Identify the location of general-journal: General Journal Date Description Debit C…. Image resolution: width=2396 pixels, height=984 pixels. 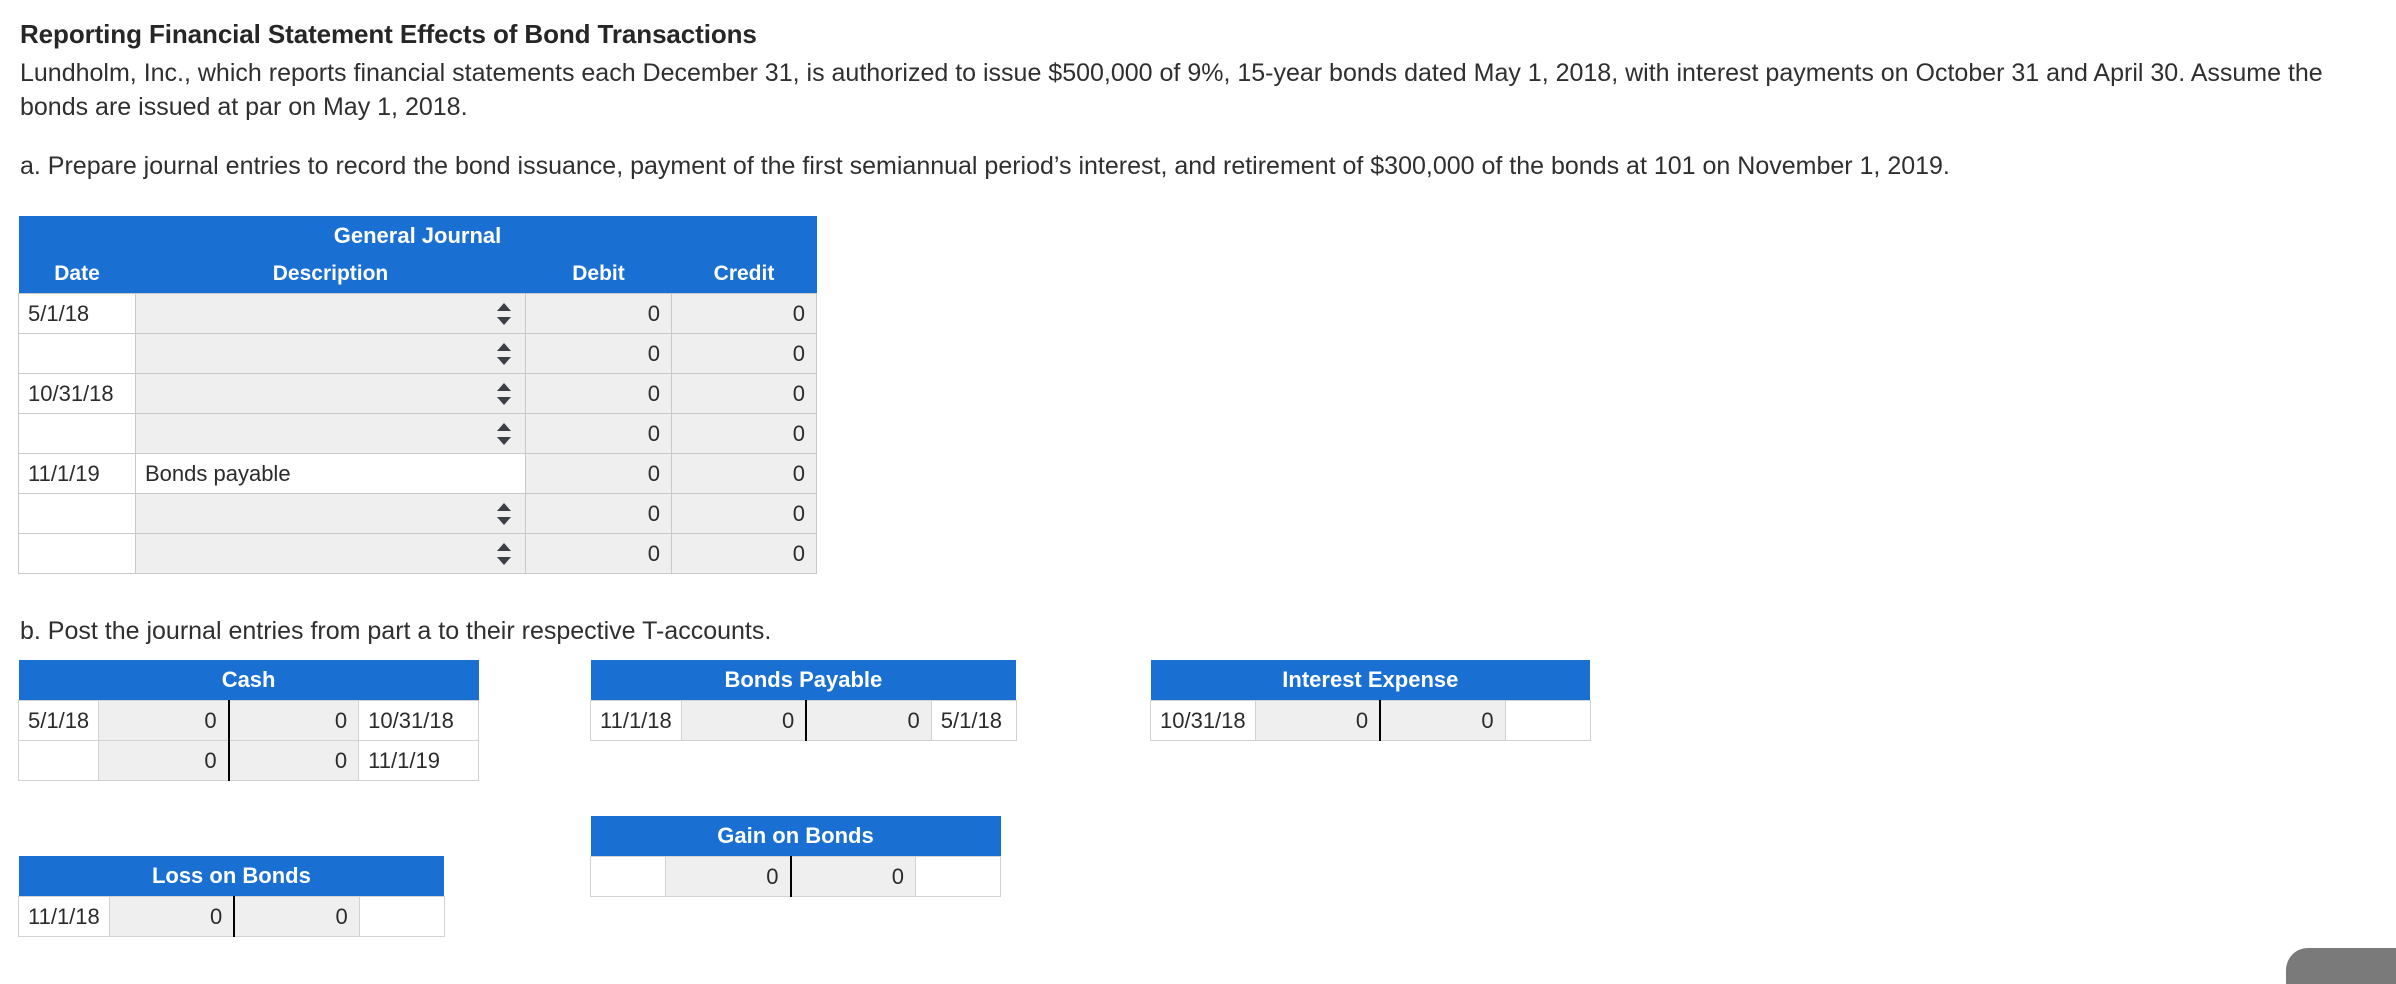
(418, 395).